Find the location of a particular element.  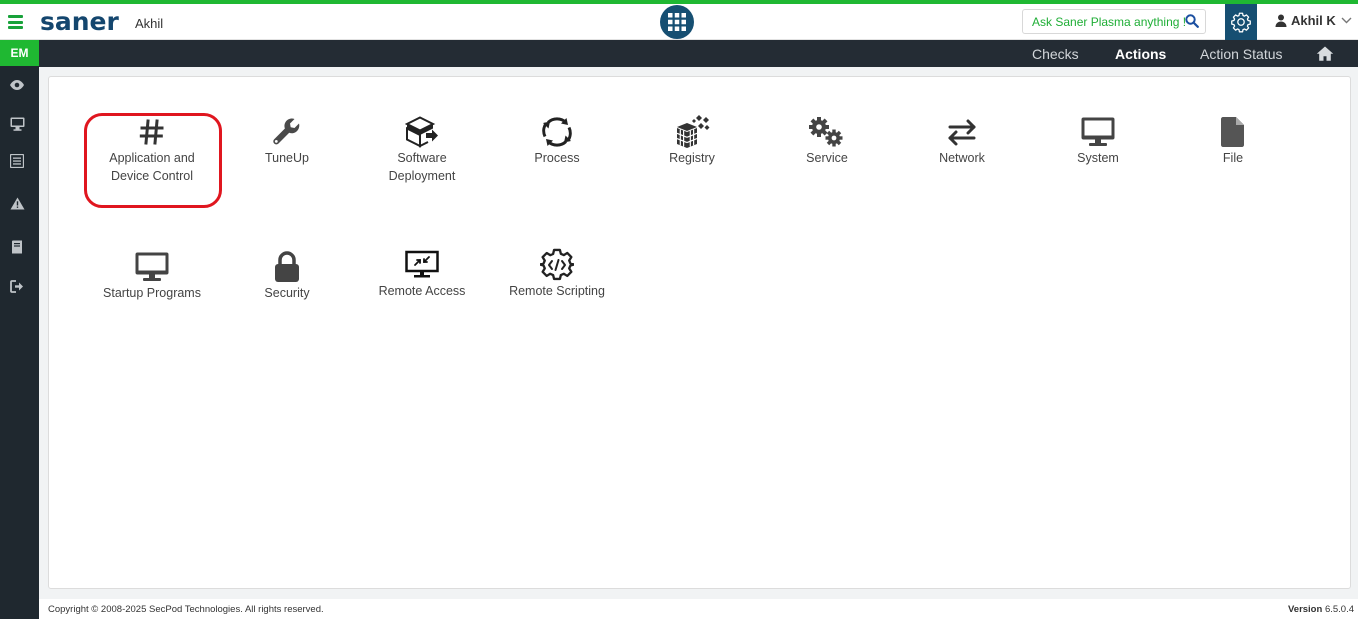

left-sidebar: EM is located at coordinates (19, 329).